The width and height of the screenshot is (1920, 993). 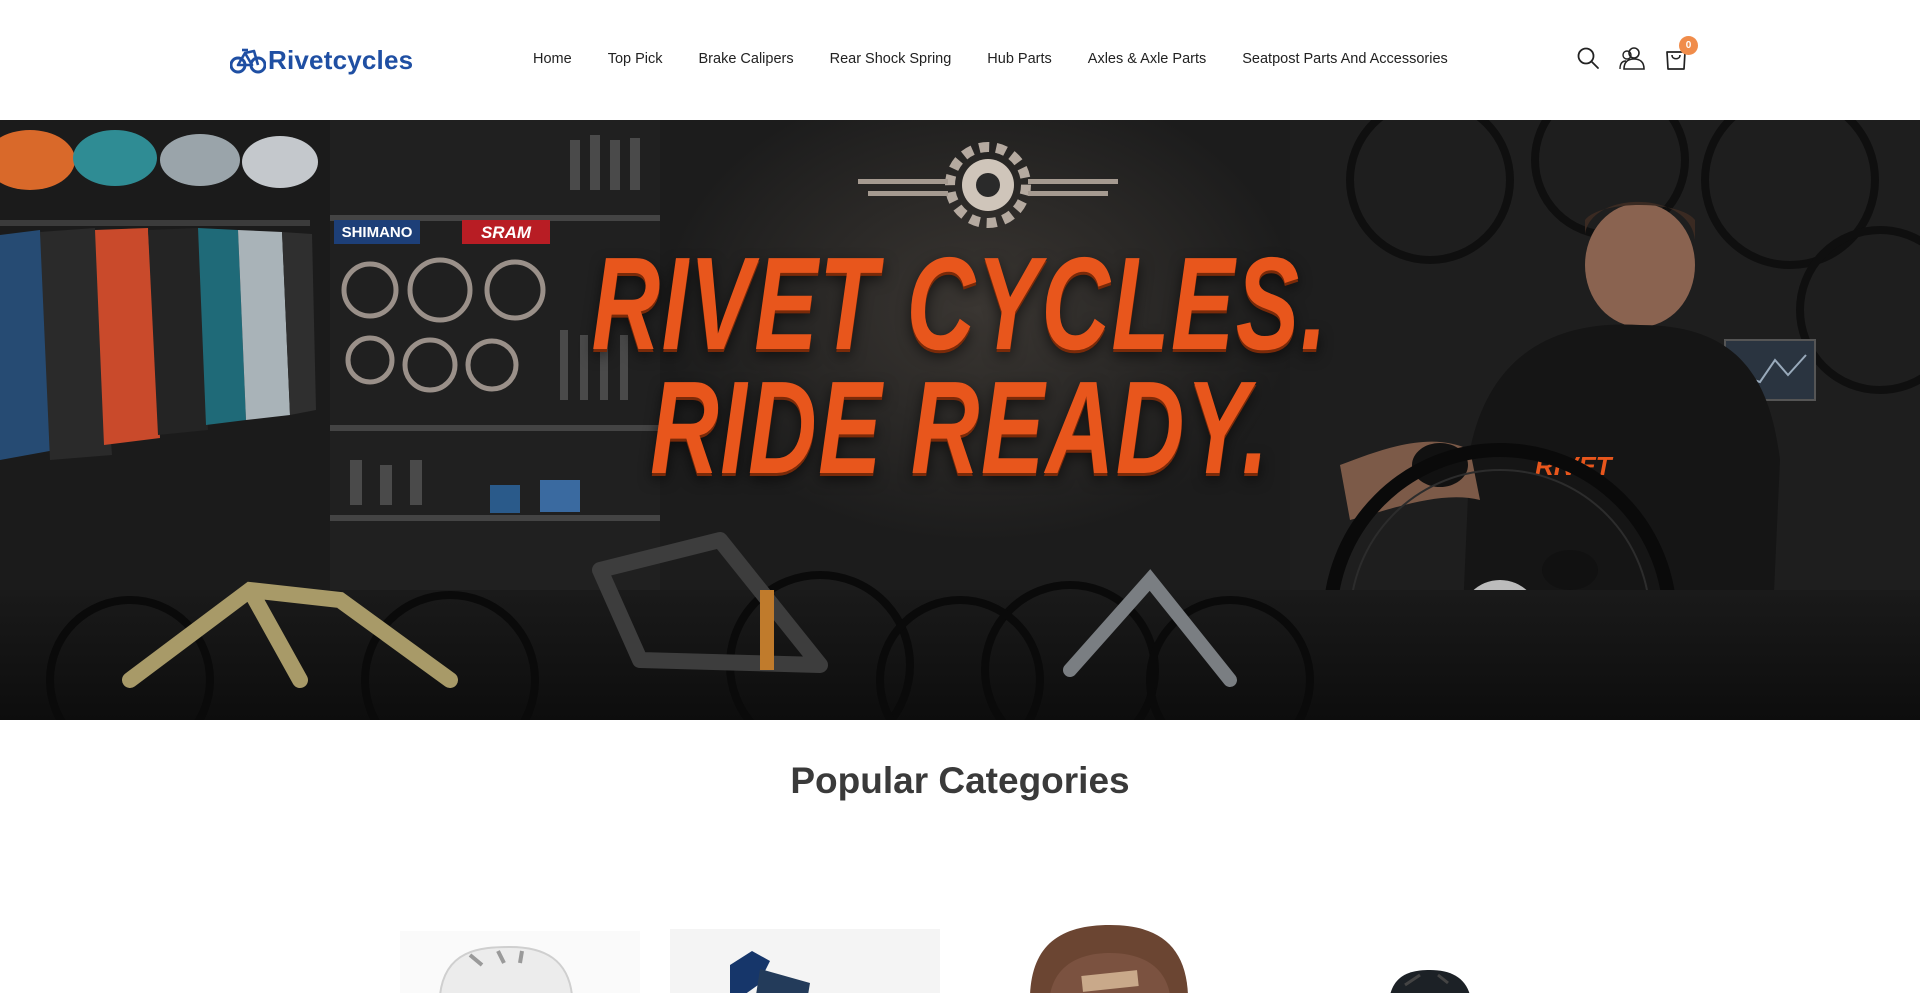 I want to click on category-card-brown-helmet, so click(x=1130, y=959).